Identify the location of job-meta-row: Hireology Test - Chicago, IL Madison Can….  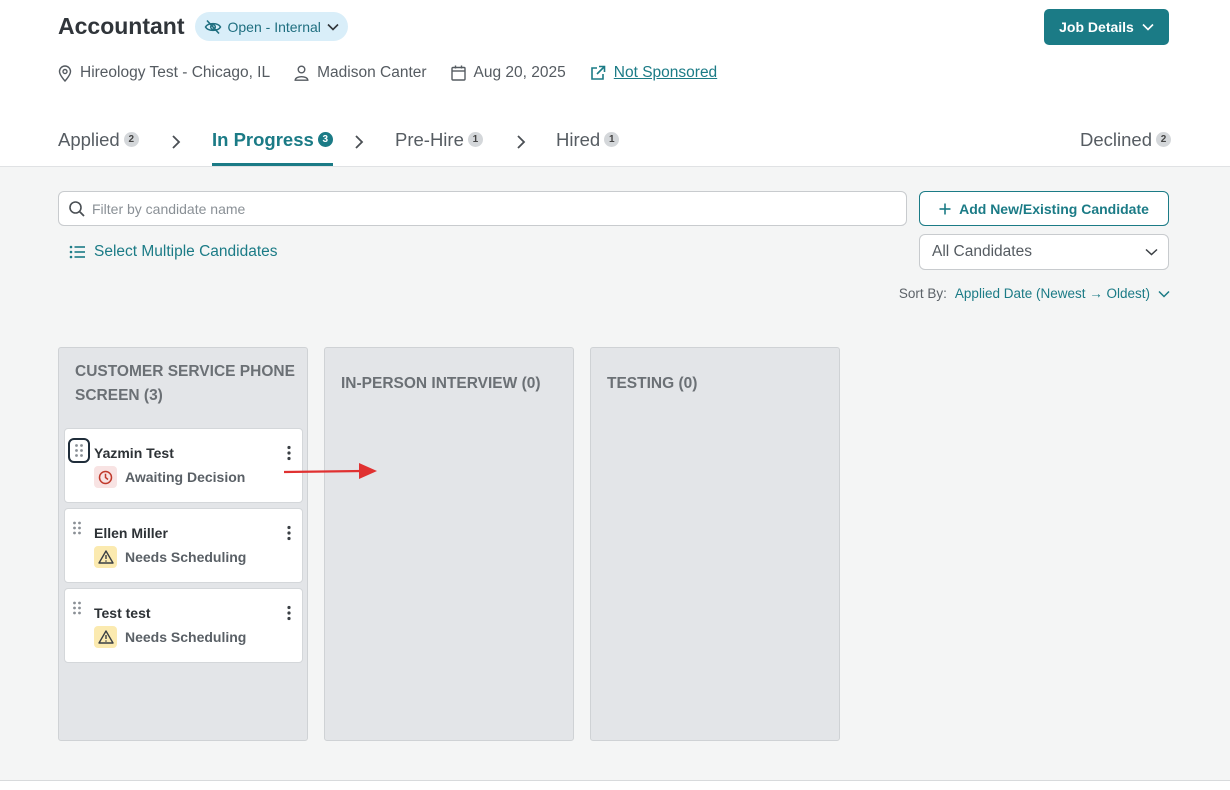
(399, 73).